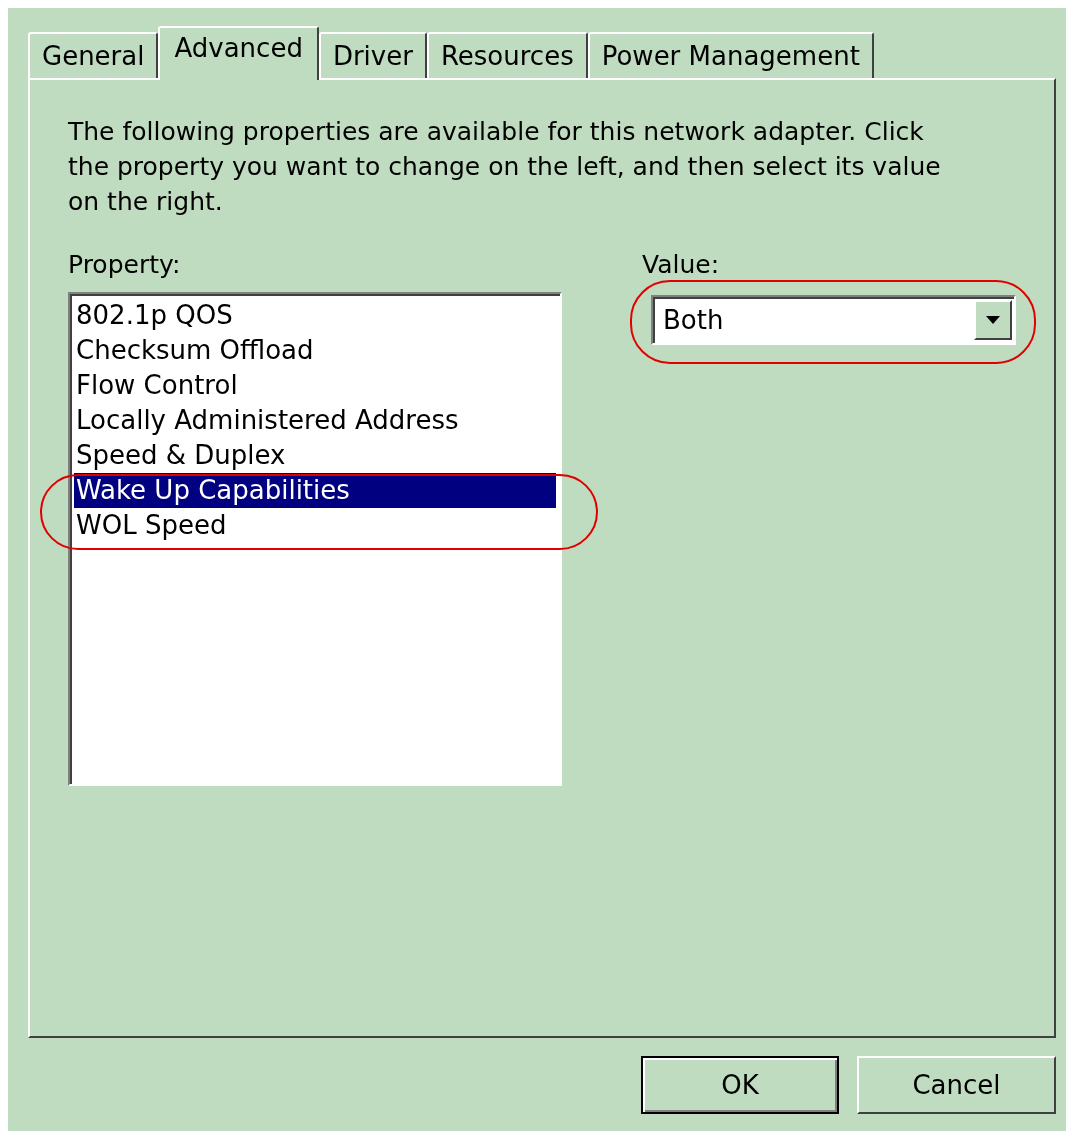 This screenshot has width=1066, height=1131. What do you see at coordinates (93, 55) in the screenshot?
I see `tab: General` at bounding box center [93, 55].